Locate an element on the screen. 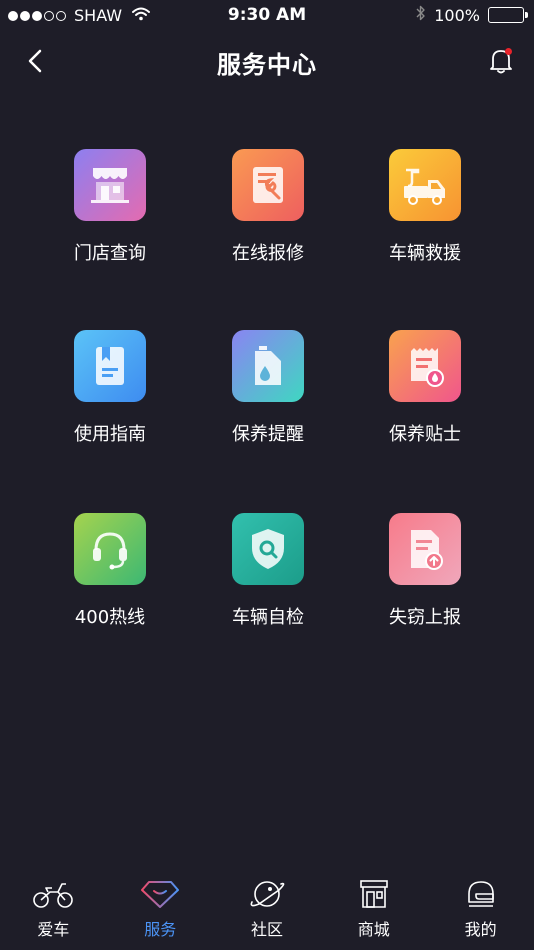  report-upload-icon is located at coordinates (425, 549).